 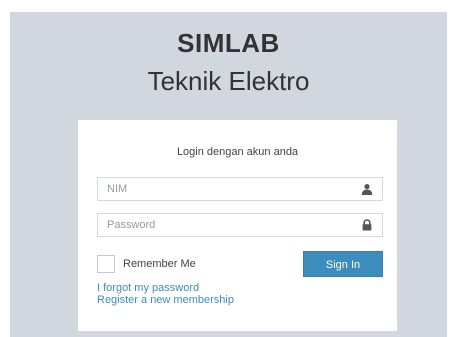 I want to click on remember-me: Remember Me, so click(x=146, y=264).